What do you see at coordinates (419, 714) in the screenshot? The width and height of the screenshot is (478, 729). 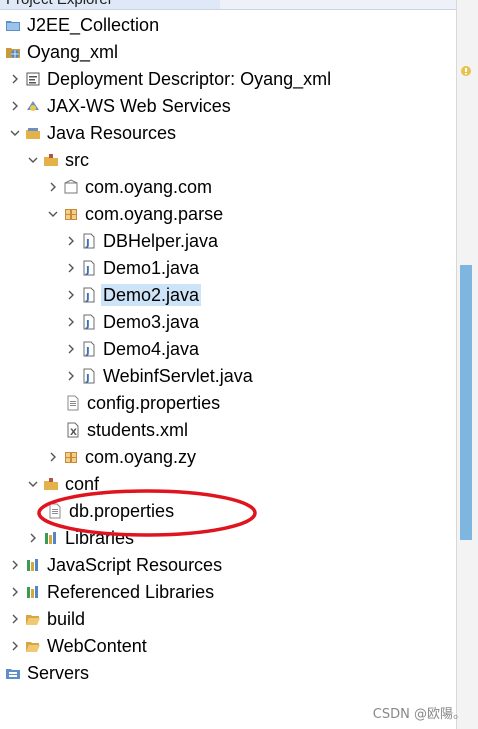 I see `watermark-text: CSDN @欧陽。` at bounding box center [419, 714].